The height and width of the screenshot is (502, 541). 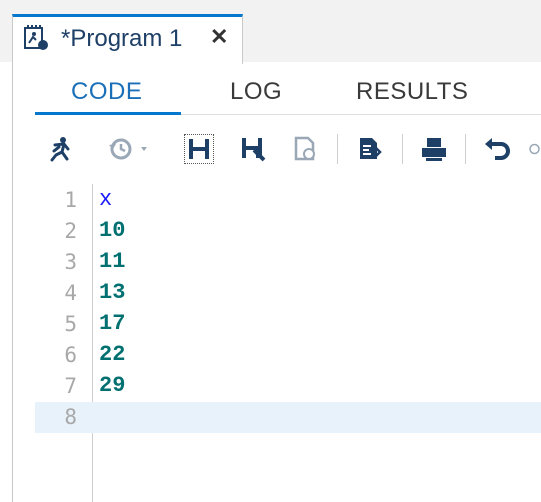 I want to click on code-text: x, so click(x=106, y=199).